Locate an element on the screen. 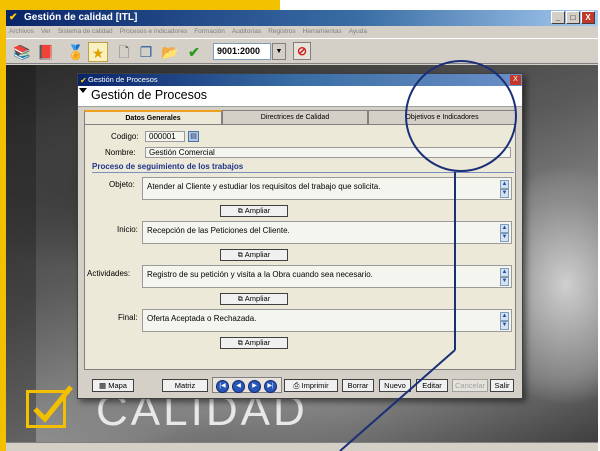 Image resolution: width=600 pixels, height=451 pixels. callout-line is located at coordinates (397, 311).